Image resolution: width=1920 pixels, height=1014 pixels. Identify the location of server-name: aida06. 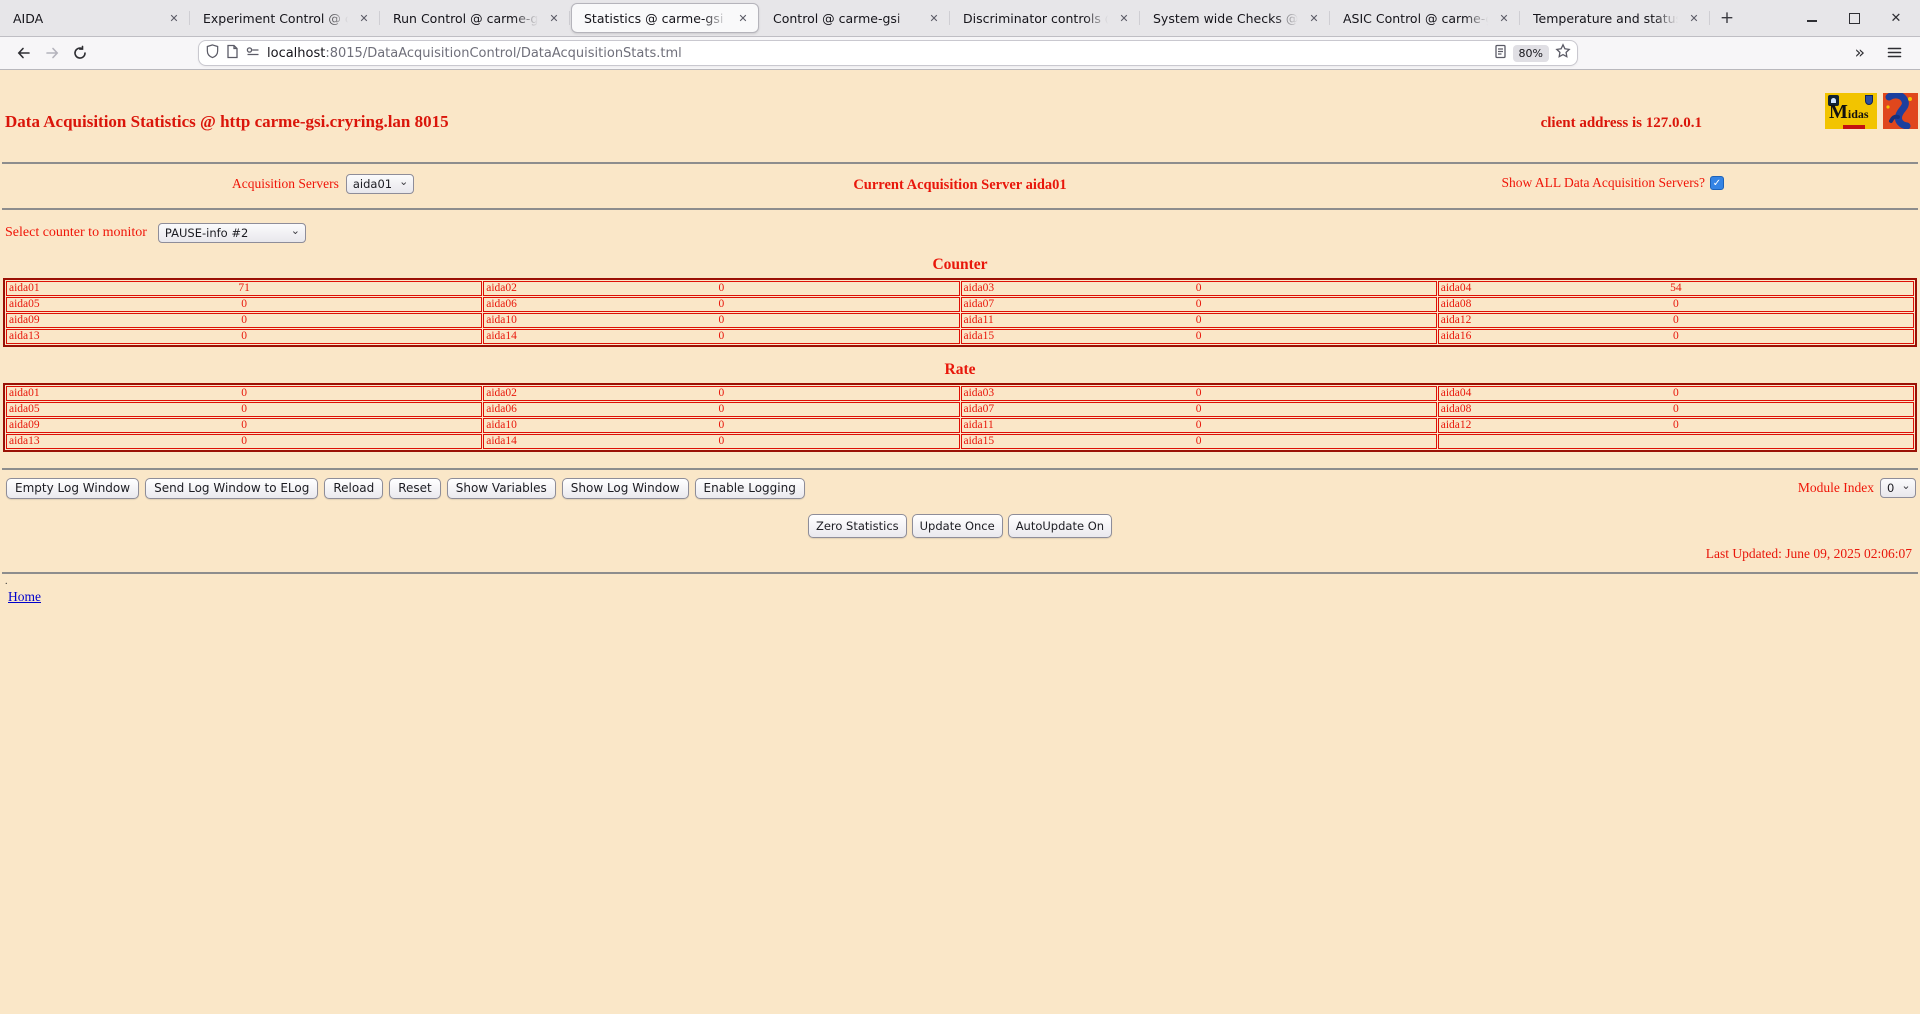
(501, 304).